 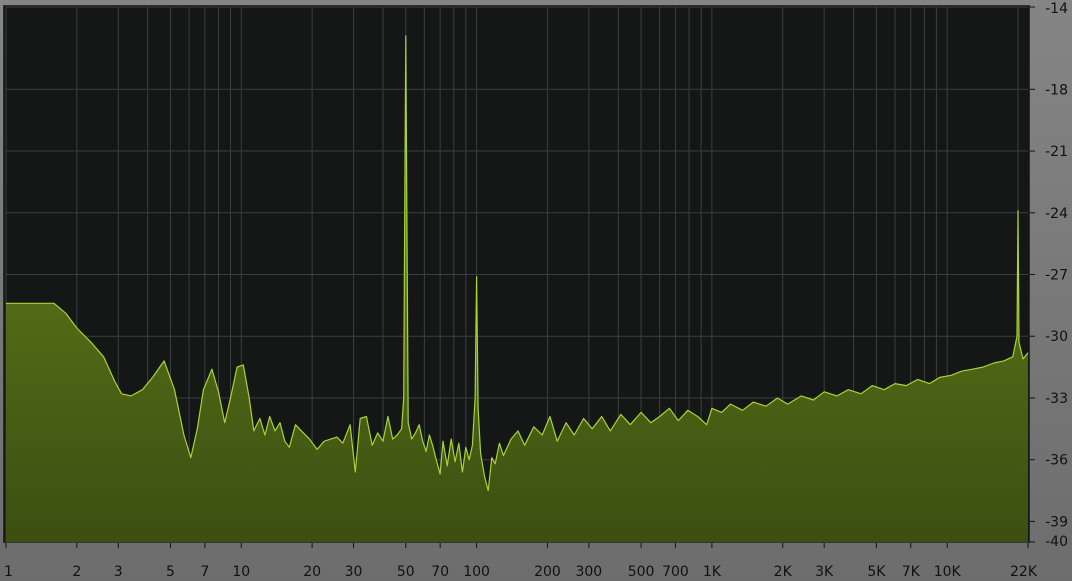 I want to click on y-tick-label: -39, so click(x=1056, y=522).